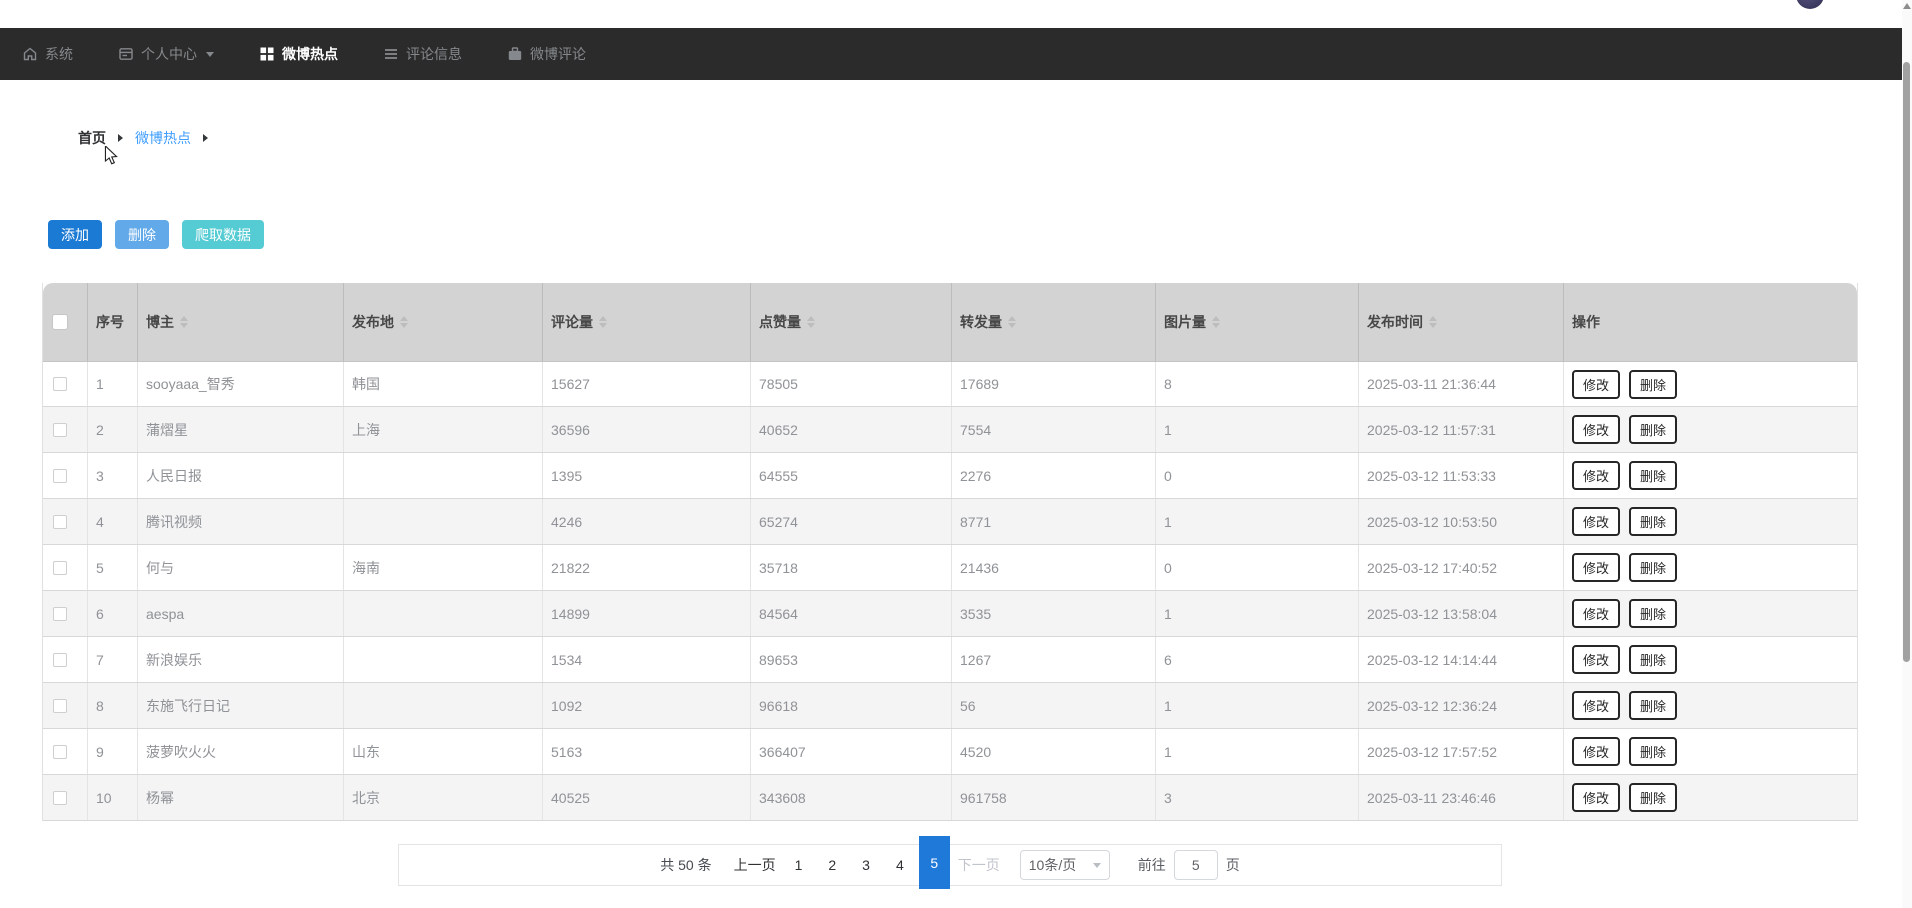 The width and height of the screenshot is (1912, 908). What do you see at coordinates (241, 659) in the screenshot?
I see `cell-blogger: 新浪娱乐` at bounding box center [241, 659].